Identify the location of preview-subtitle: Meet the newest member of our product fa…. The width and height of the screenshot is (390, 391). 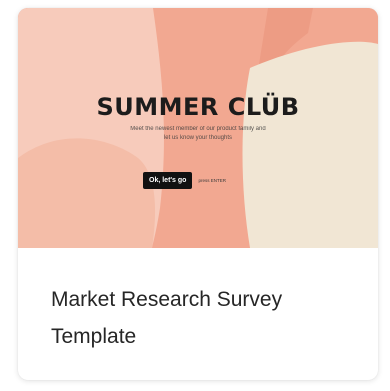
(198, 133).